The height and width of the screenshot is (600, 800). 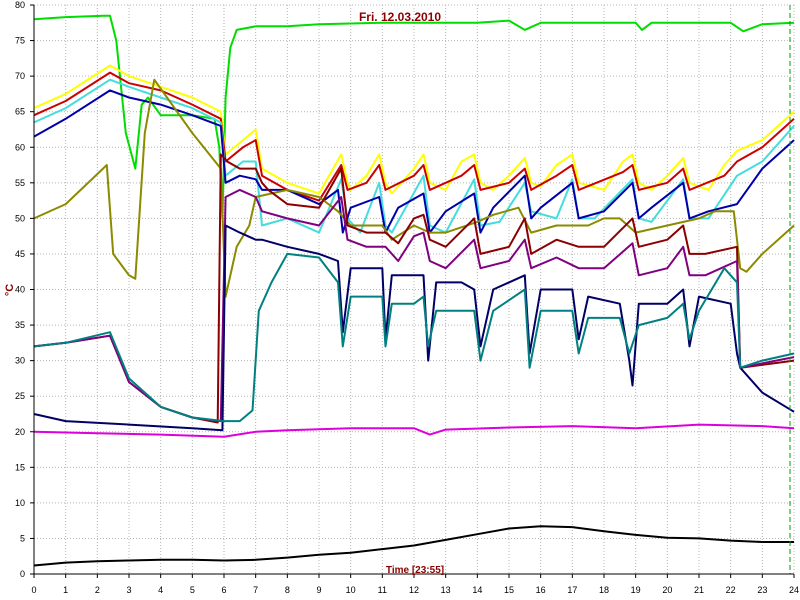 What do you see at coordinates (97, 590) in the screenshot?
I see `x-tick-label: 2` at bounding box center [97, 590].